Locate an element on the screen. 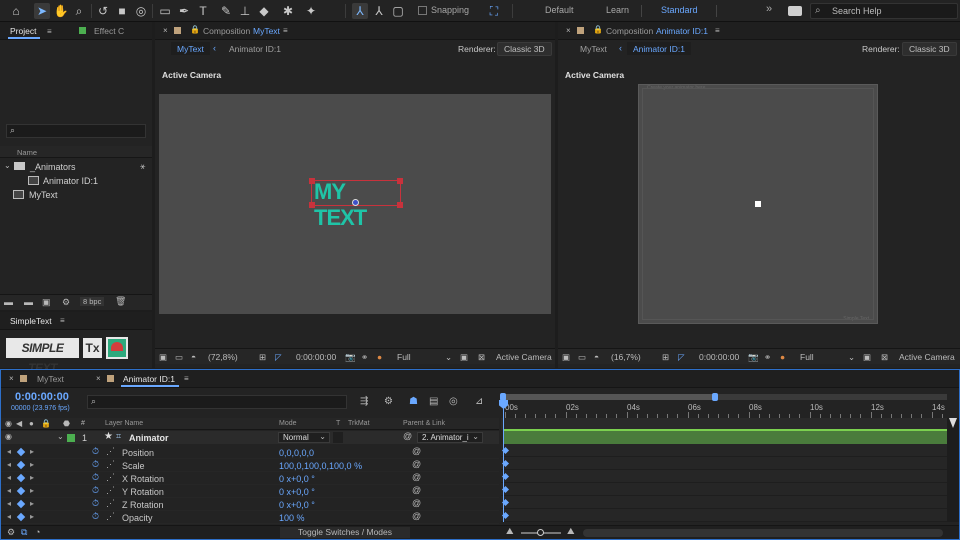 Image resolution: width=960 pixels, height=540 pixels. zoom-dropdown: (72,8%) is located at coordinates (223, 357).